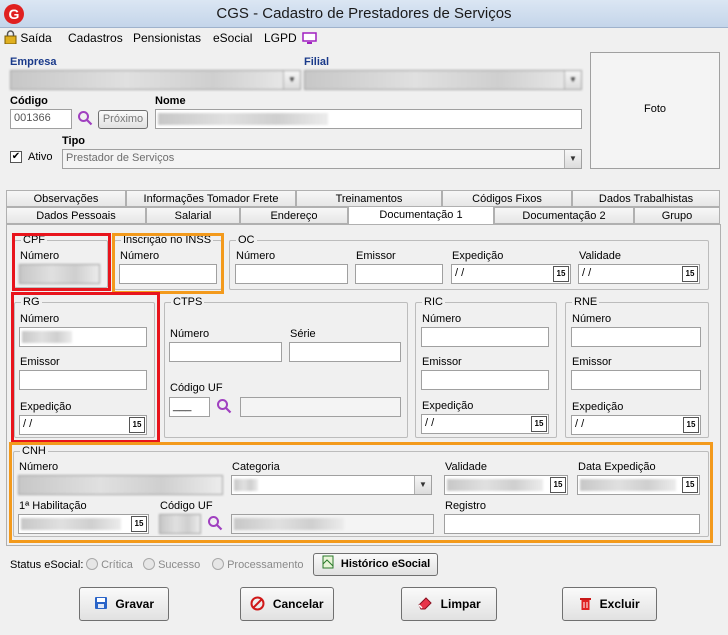 The height and width of the screenshot is (635, 728). Describe the element at coordinates (95, 38) in the screenshot. I see `menu-cadastros: Cadastros` at that location.